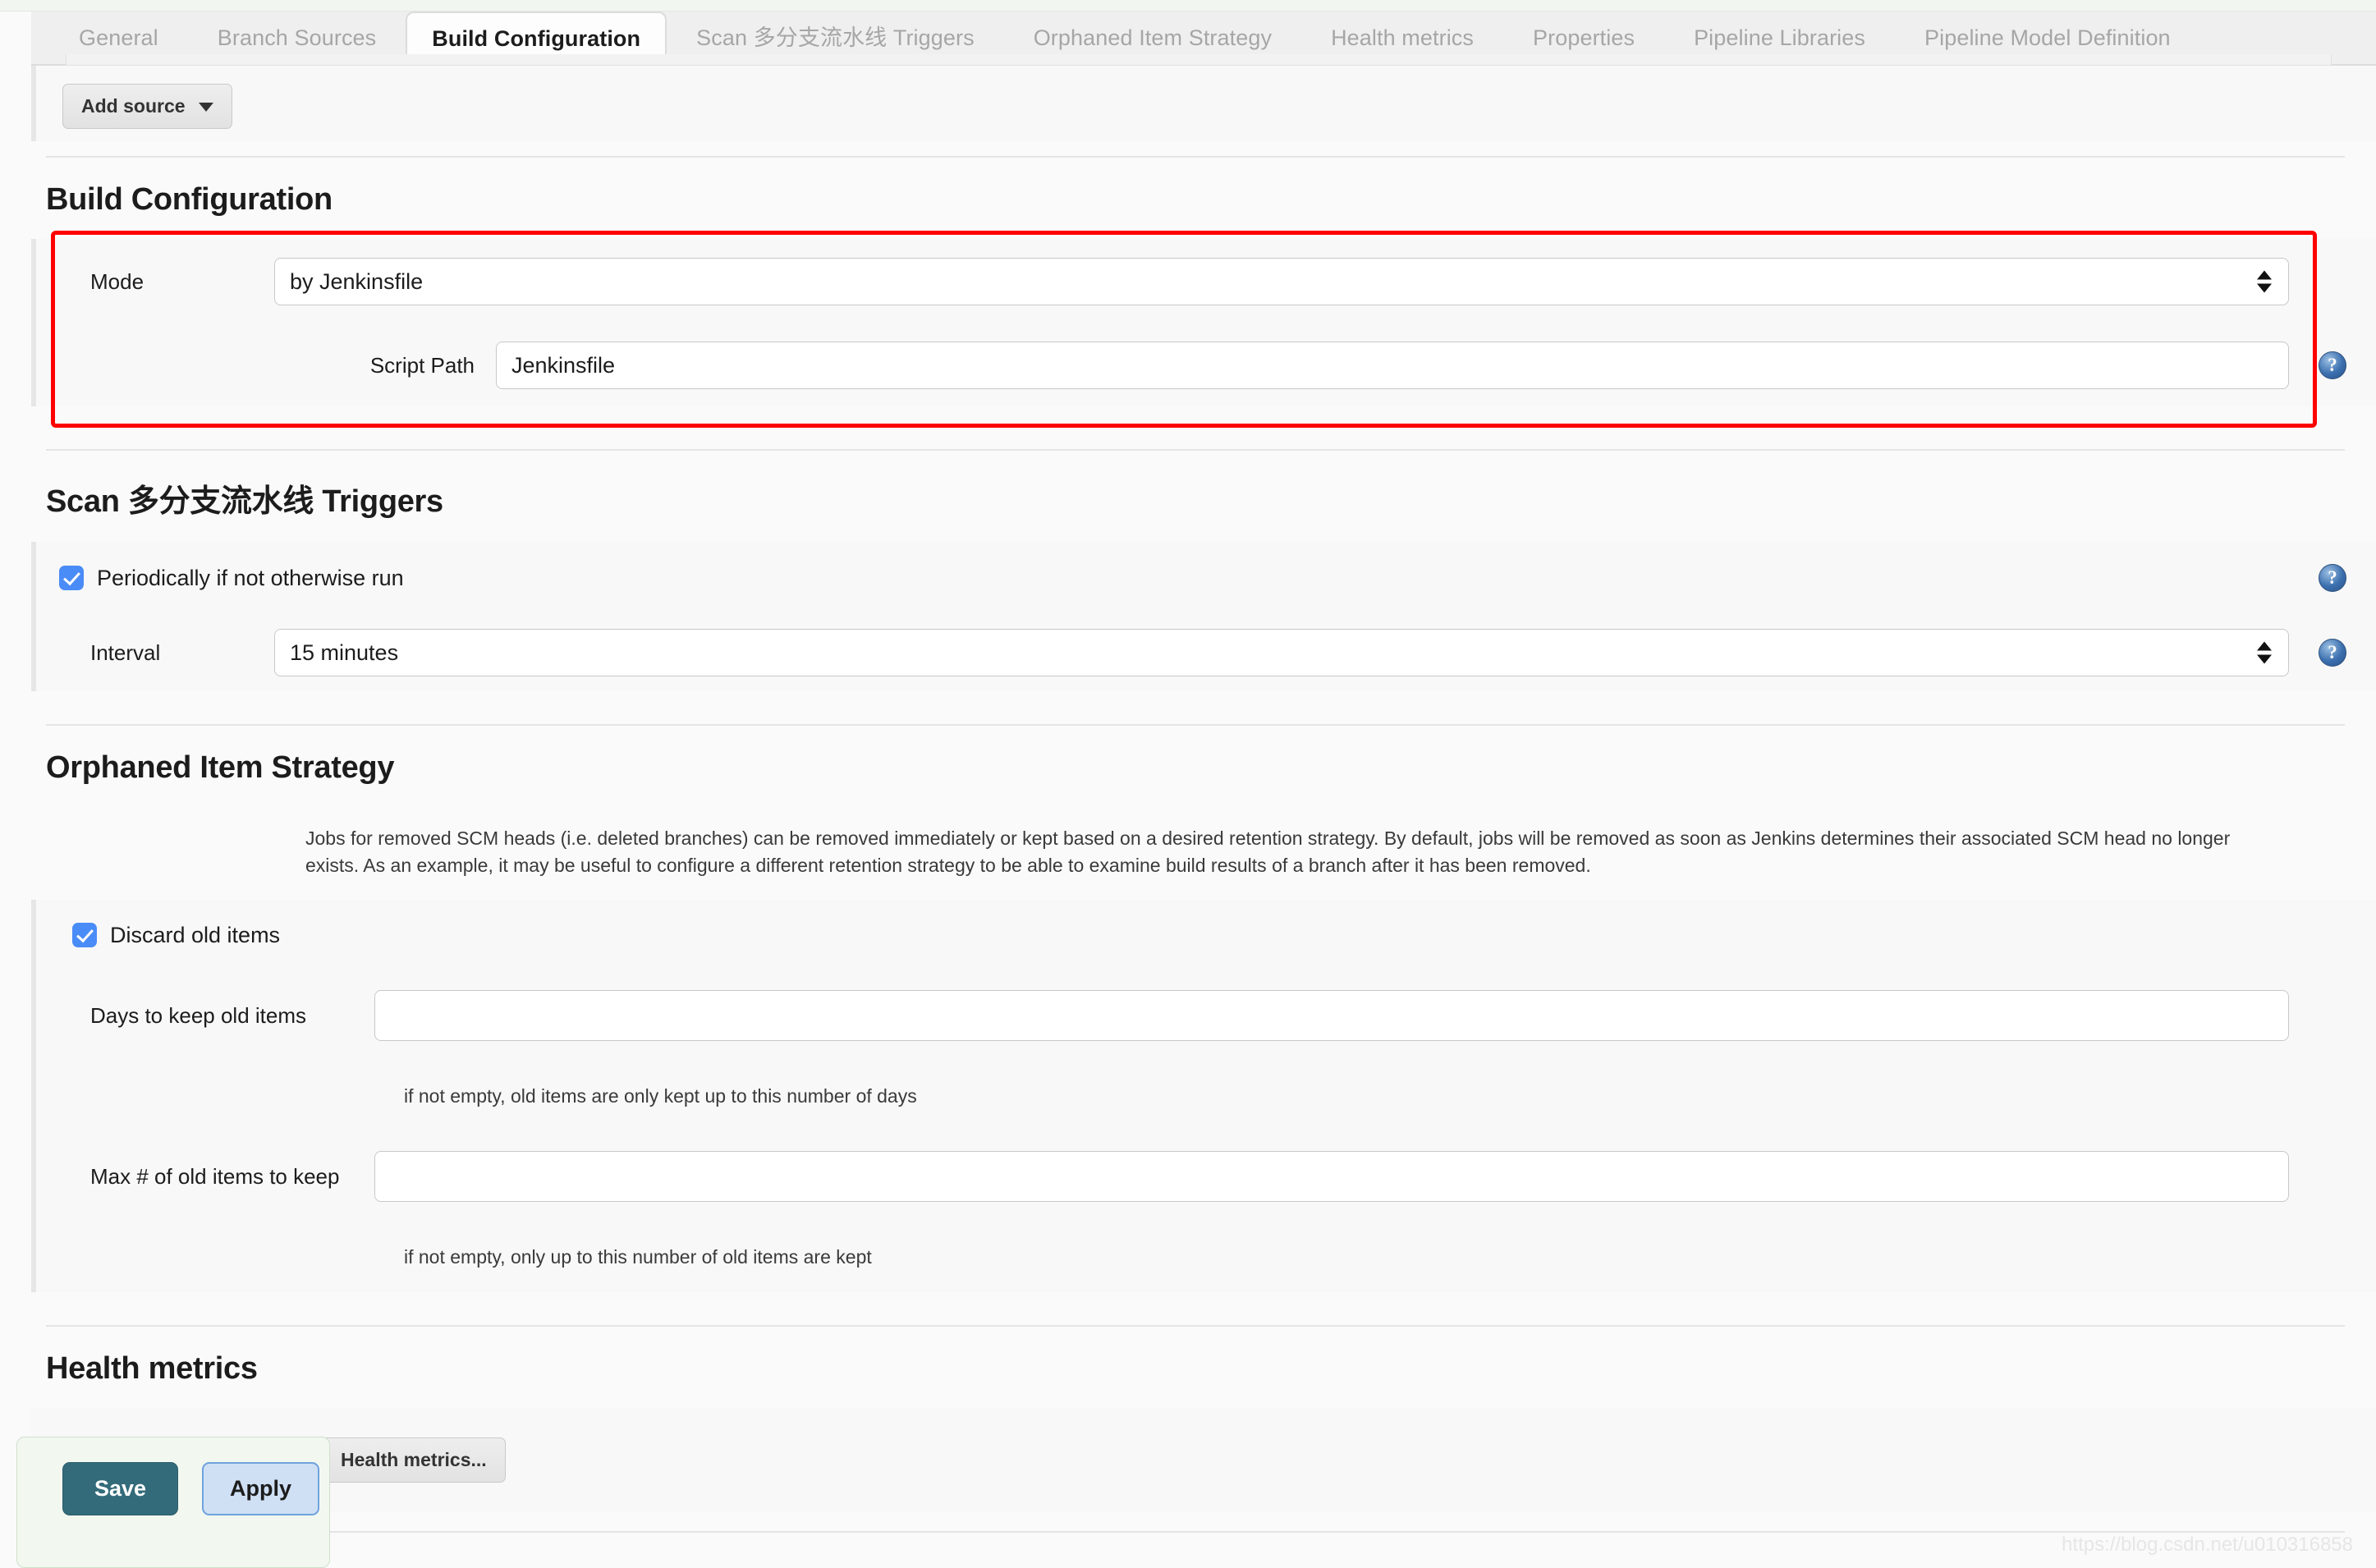 This screenshot has width=2376, height=1568. What do you see at coordinates (1203, 578) in the screenshot?
I see `periodically-row: Periodically if not otherwise run ?` at bounding box center [1203, 578].